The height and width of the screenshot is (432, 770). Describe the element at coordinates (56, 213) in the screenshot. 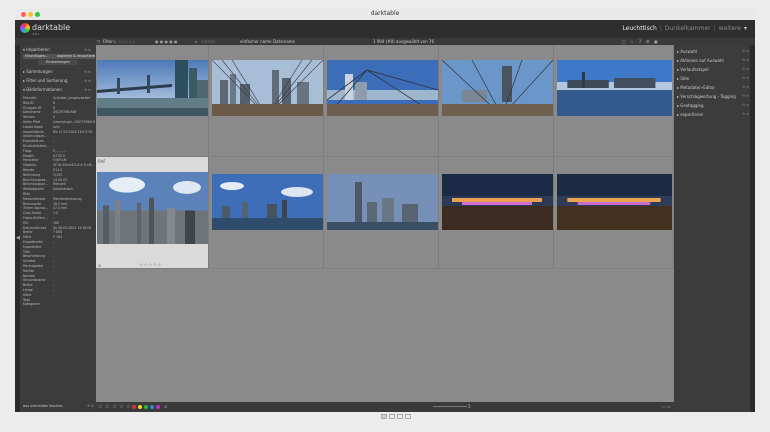

I see `image-info-value: 1.5` at that location.